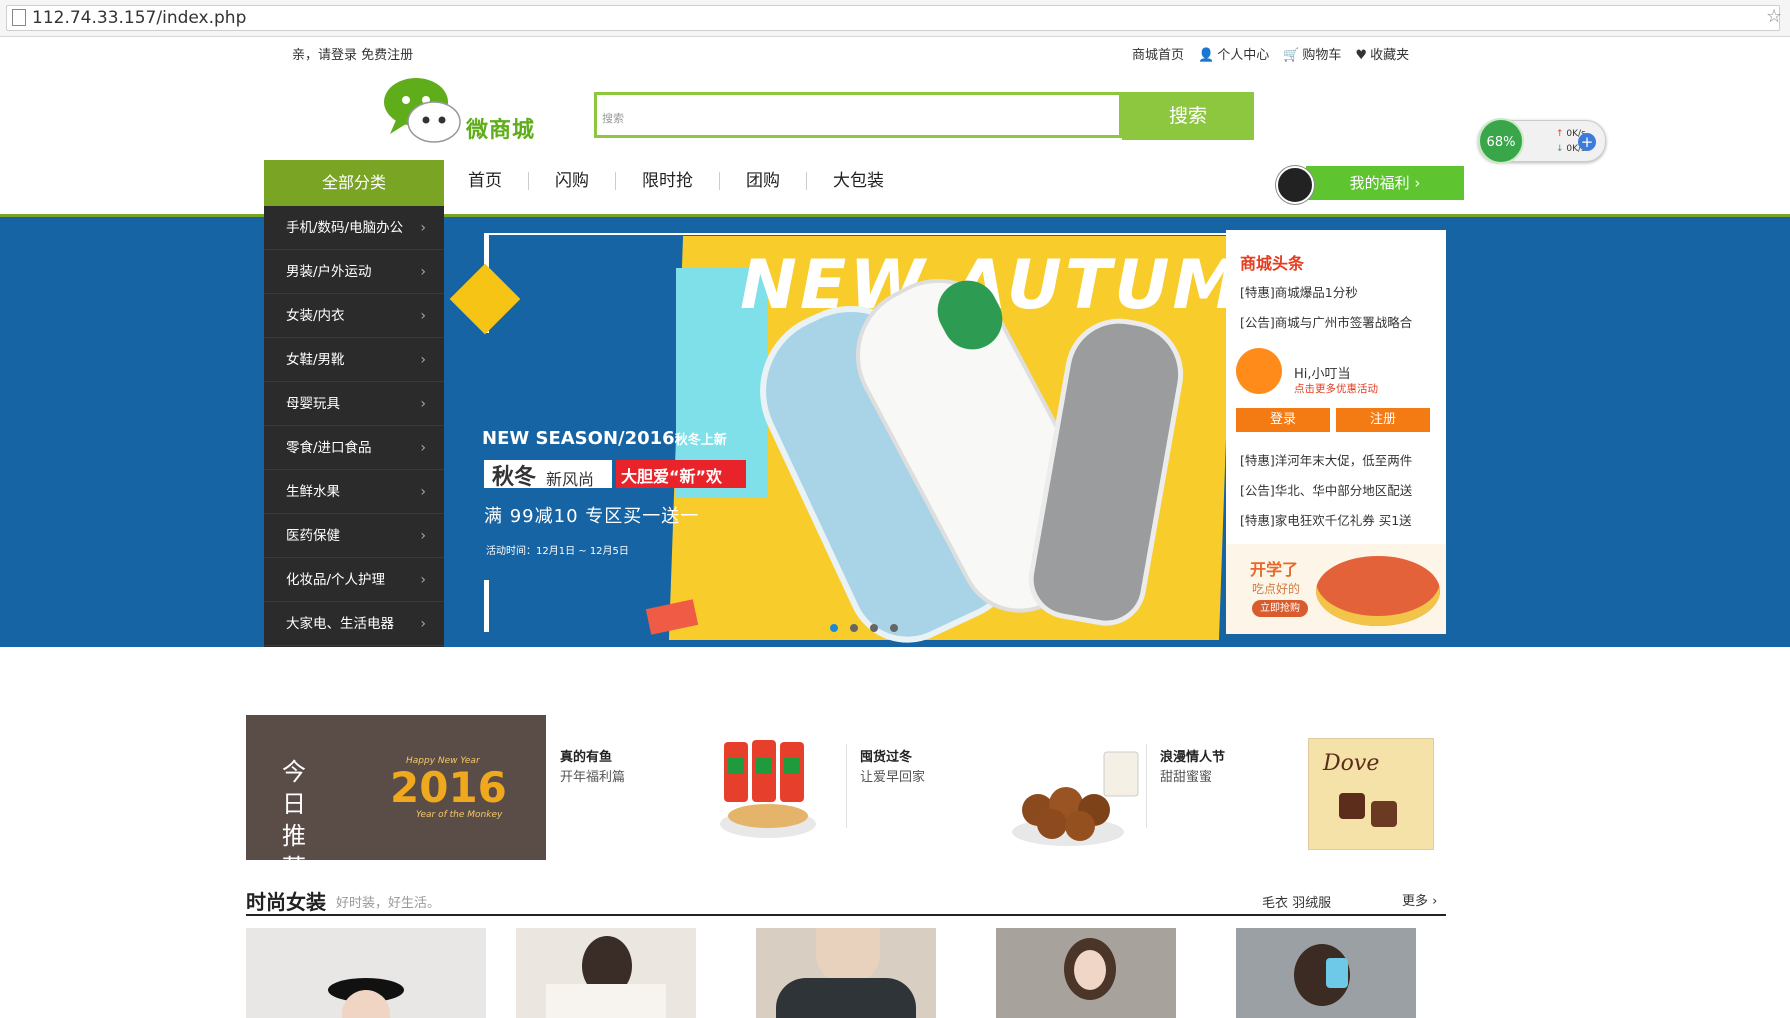 The height and width of the screenshot is (1018, 1790). I want to click on news-item: [公告]华北、华中部分地区配送, so click(1326, 489).